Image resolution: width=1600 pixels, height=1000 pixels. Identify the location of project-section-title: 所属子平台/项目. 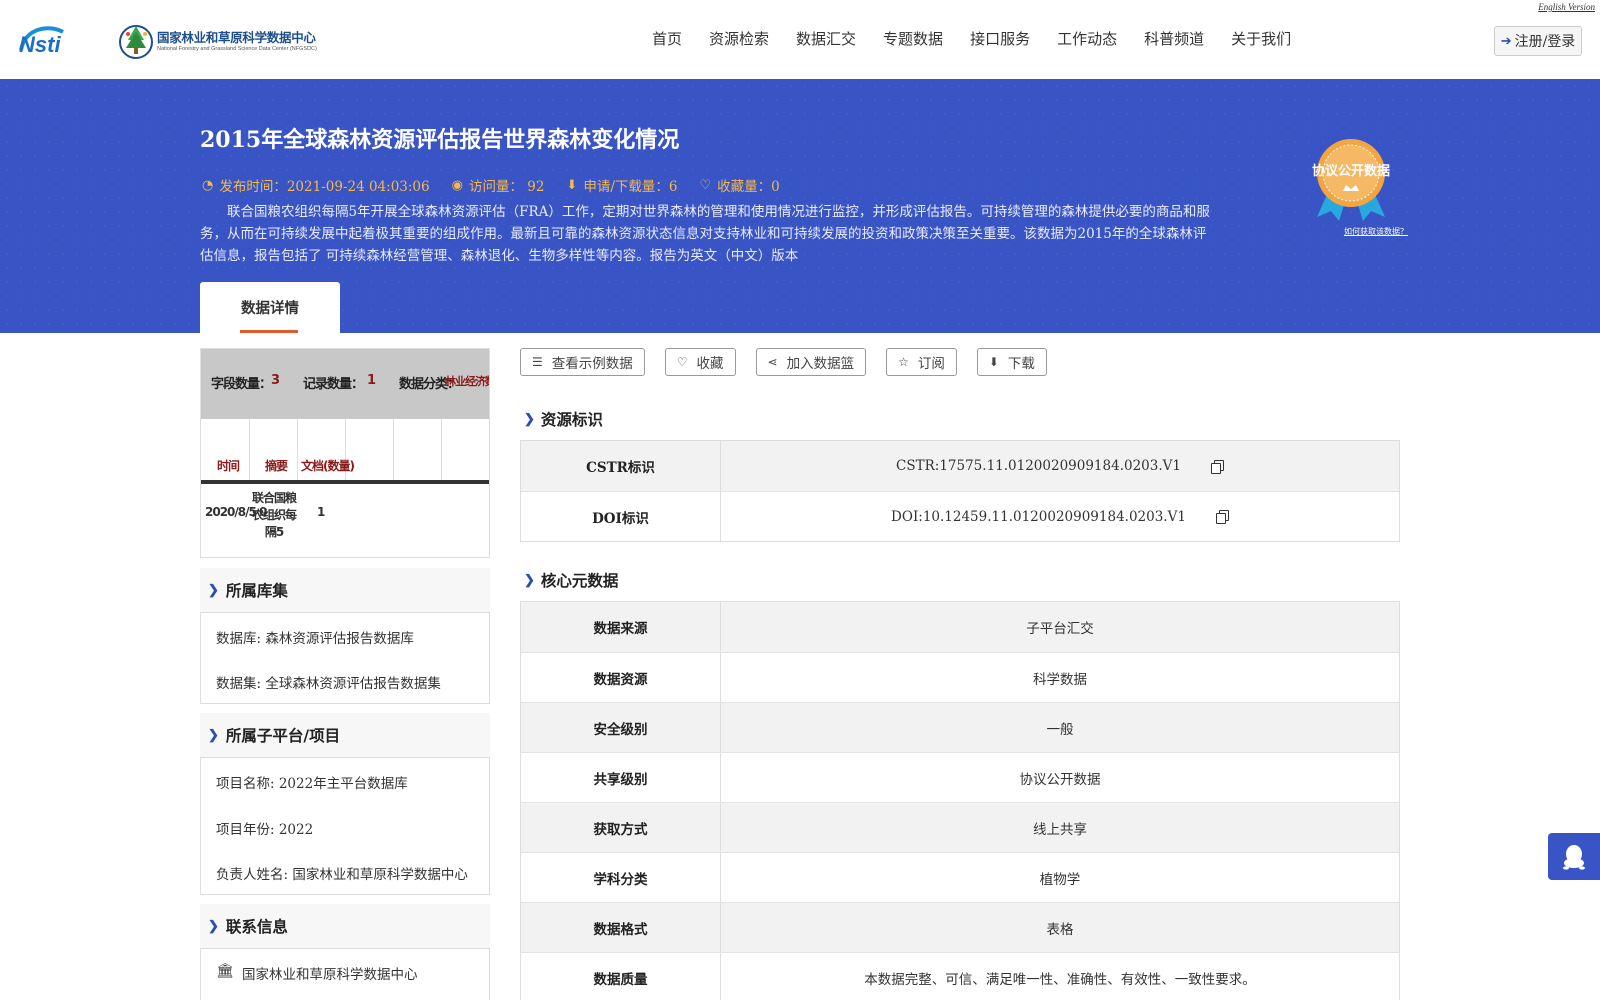
(283, 735).